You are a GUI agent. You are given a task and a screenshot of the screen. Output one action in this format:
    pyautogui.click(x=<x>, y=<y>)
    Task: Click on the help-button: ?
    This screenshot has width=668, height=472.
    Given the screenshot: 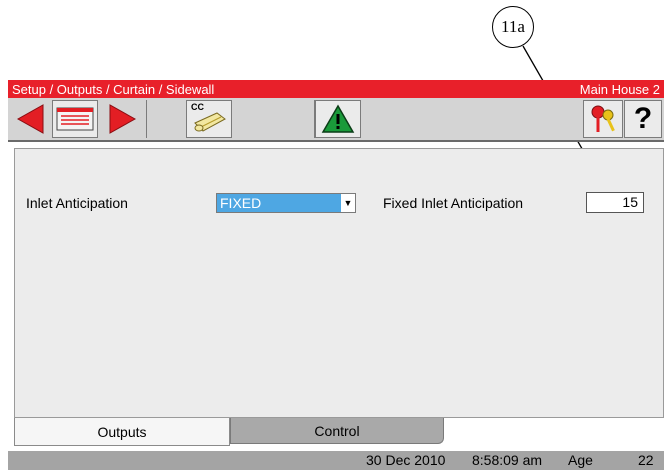 What is the action you would take?
    pyautogui.click(x=643, y=119)
    